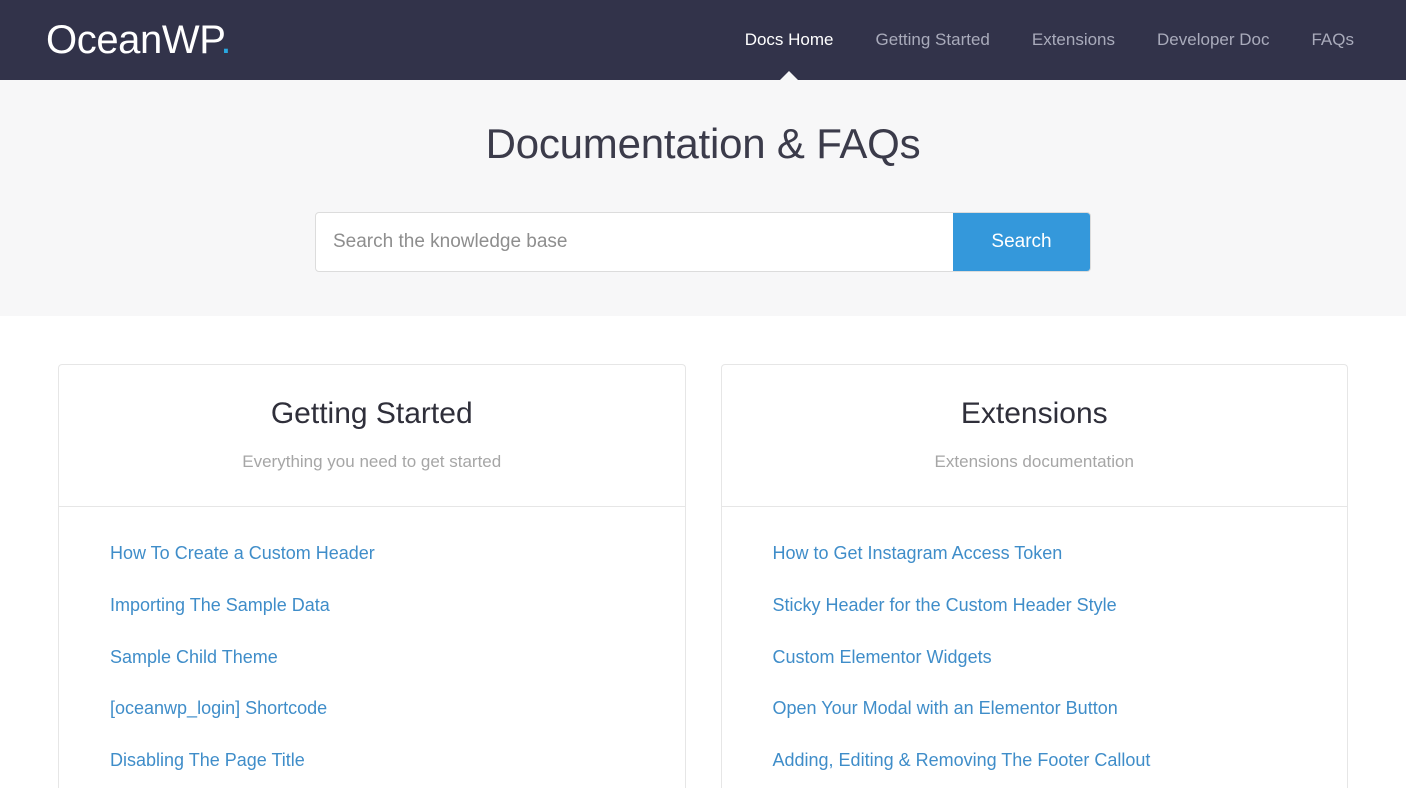 This screenshot has width=1406, height=788. I want to click on card-title: Extensions, so click(1034, 413).